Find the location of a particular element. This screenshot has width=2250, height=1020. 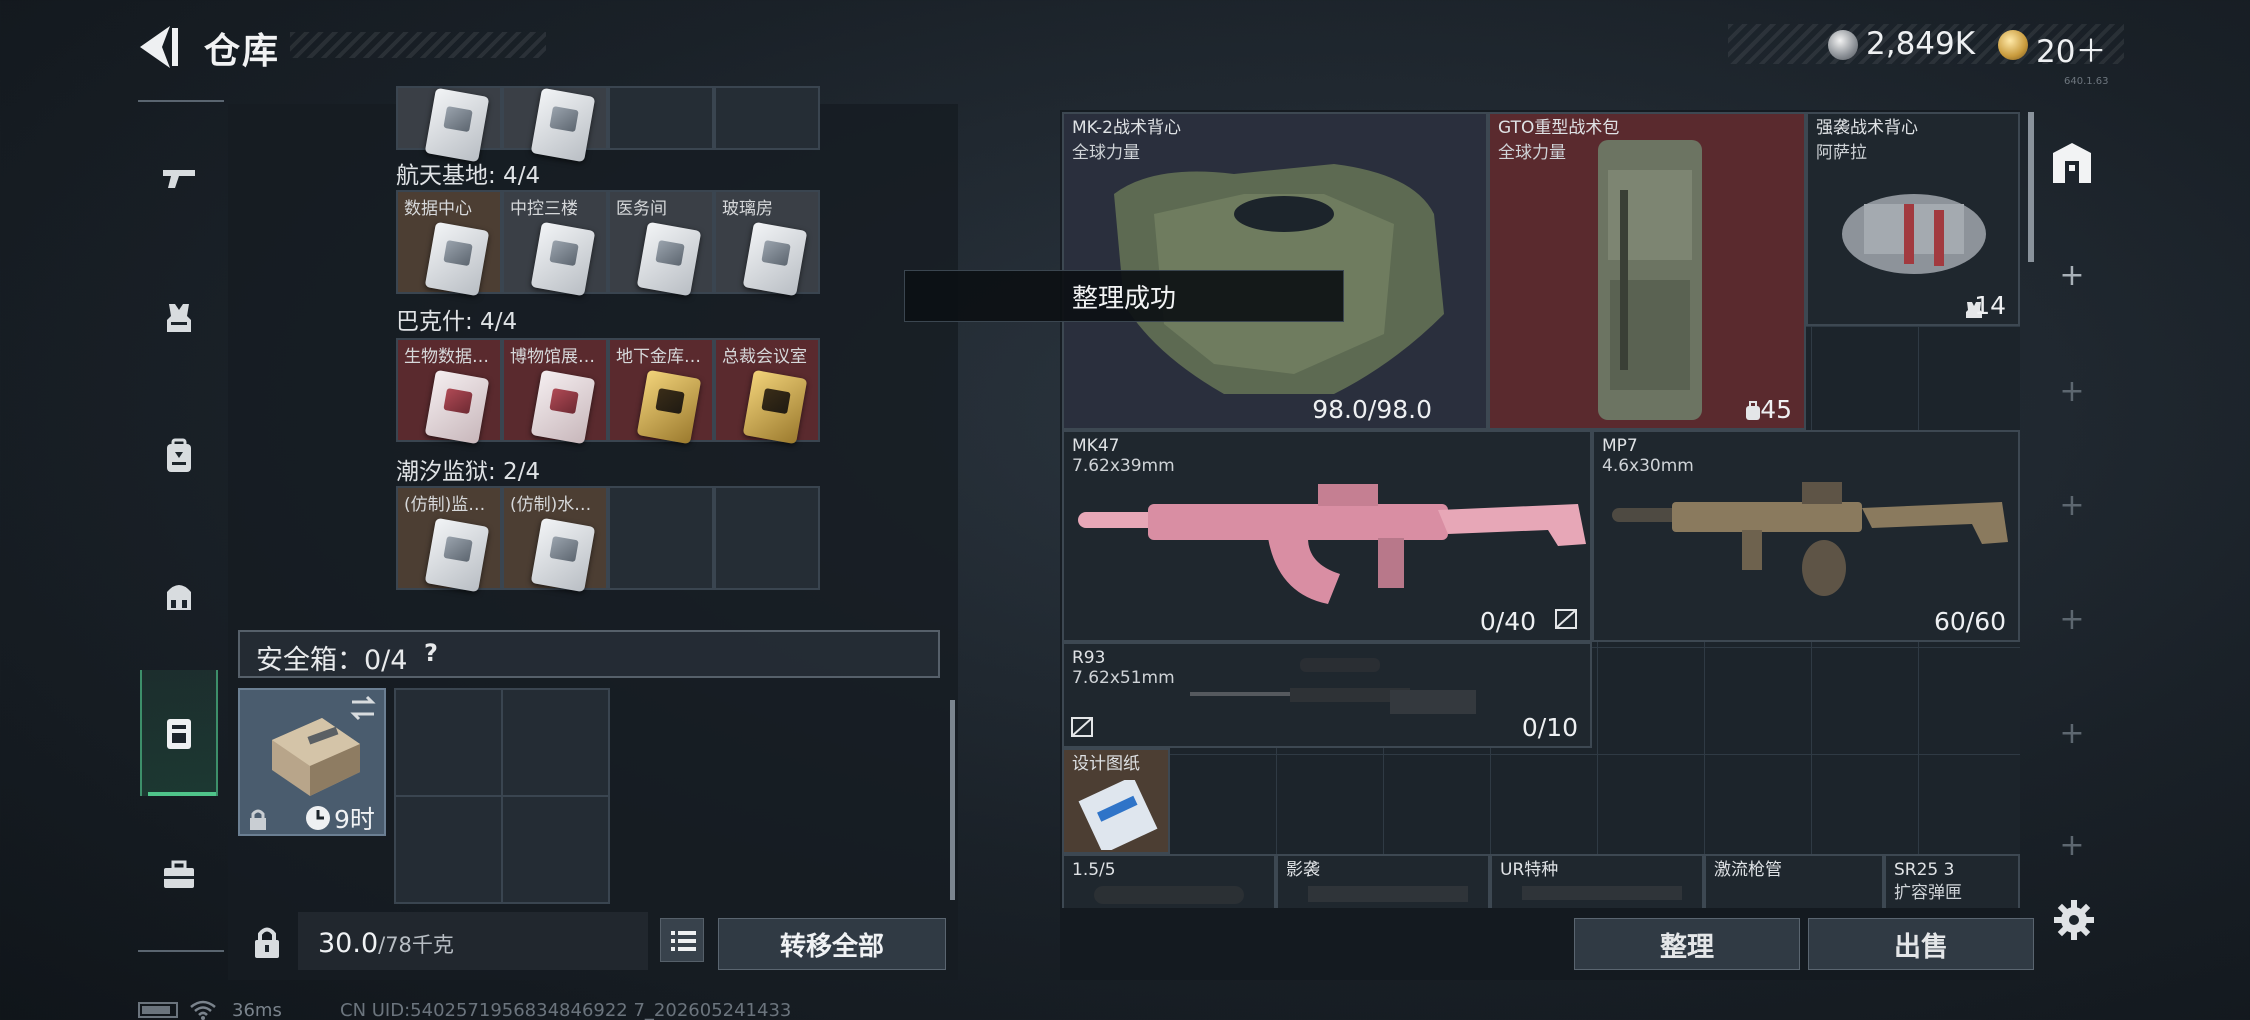

weight-value: 30.0/78千克 is located at coordinates (386, 943).